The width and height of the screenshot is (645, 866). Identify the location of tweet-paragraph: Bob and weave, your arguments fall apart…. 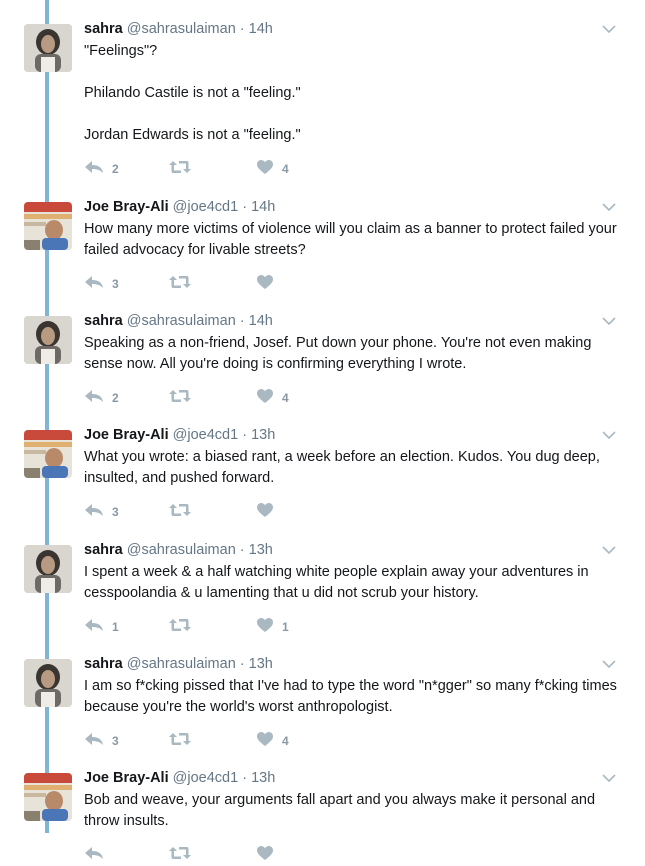
(340, 810).